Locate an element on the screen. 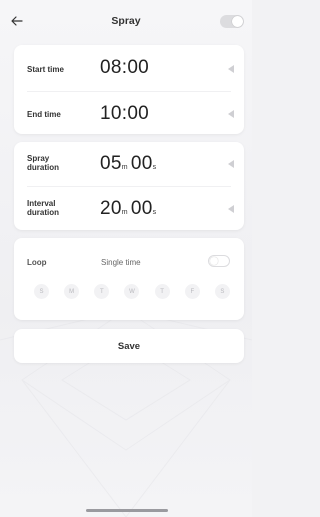 The image size is (320, 517). spray-duration-arrow-icon is located at coordinates (231, 164).